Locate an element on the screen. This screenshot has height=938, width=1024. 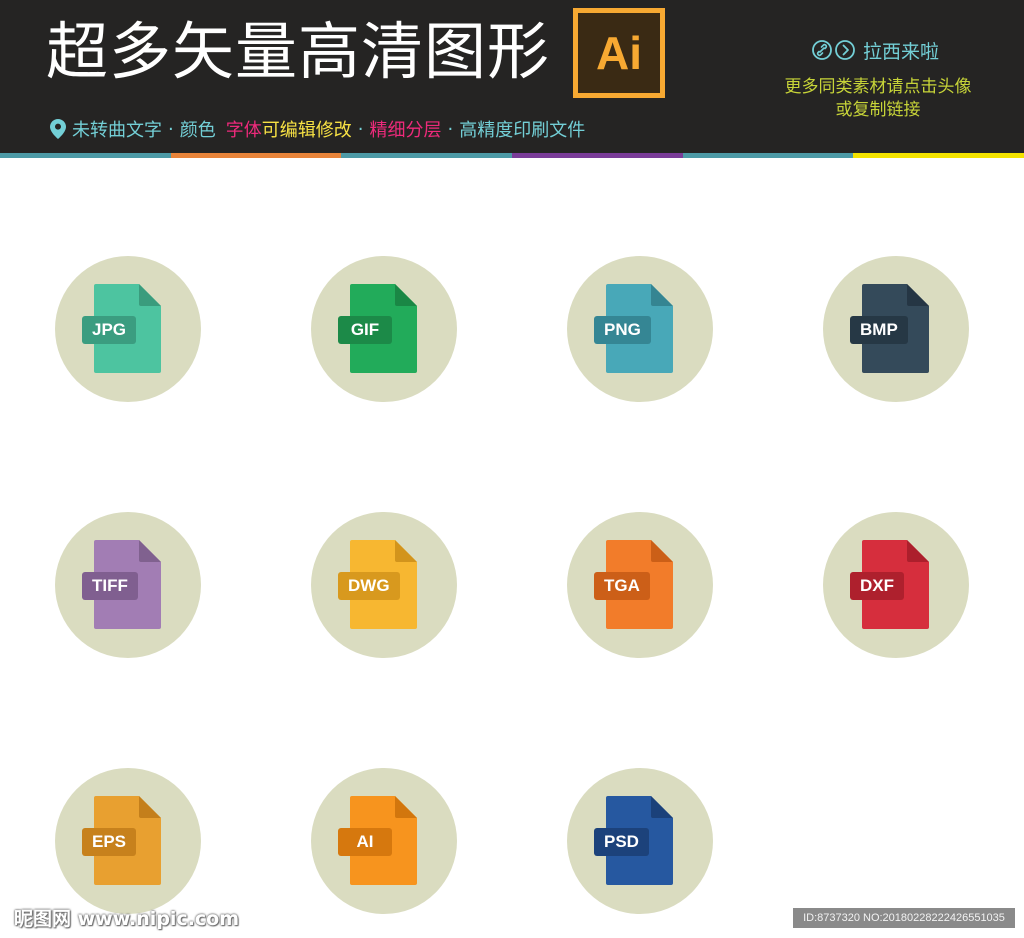
promo-line-1: 更多同类素材请点击头像 is located at coordinates (878, 87).